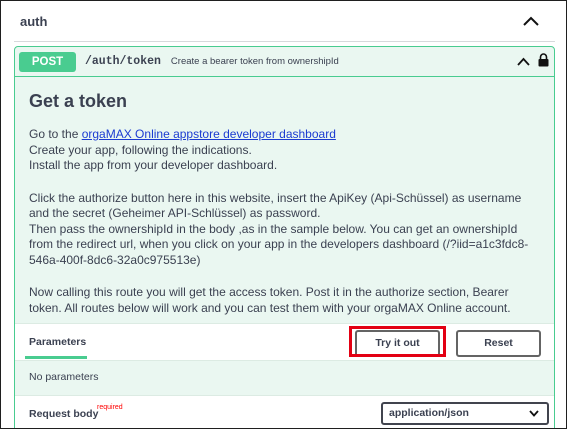 This screenshot has height=429, width=567. Describe the element at coordinates (254, 61) in the screenshot. I see `operation-summary-text: Create a bearer token from ownershipId` at that location.